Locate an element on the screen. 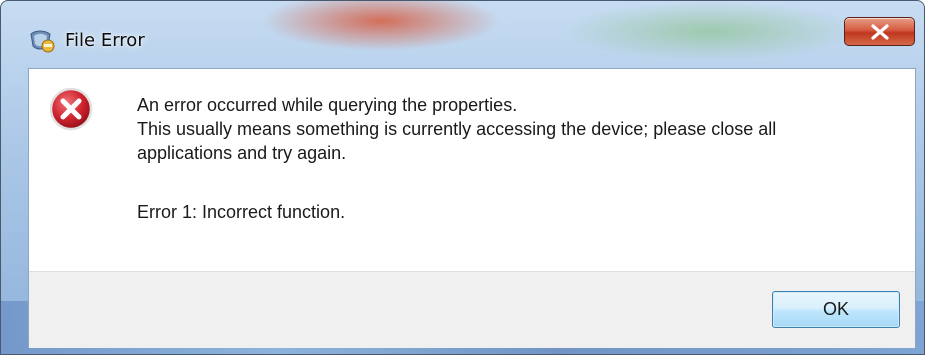 Image resolution: width=925 pixels, height=355 pixels. error-code-line: Error 1: Incorrect function. is located at coordinates (241, 212).